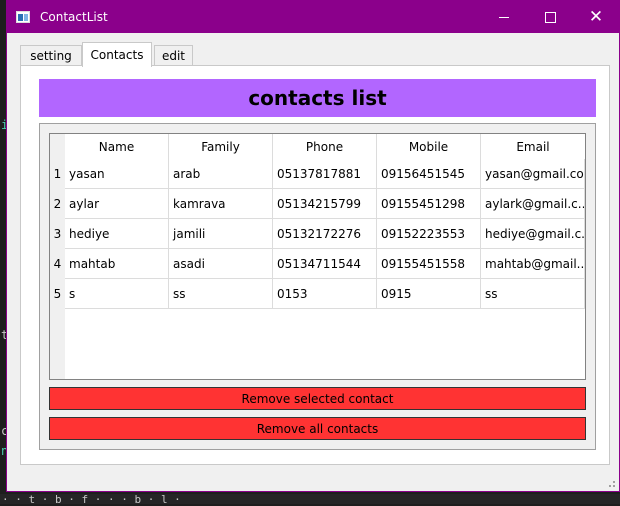 The image size is (620, 506). I want to click on remove-all-contacts-button: Remove all contacts, so click(317, 428).